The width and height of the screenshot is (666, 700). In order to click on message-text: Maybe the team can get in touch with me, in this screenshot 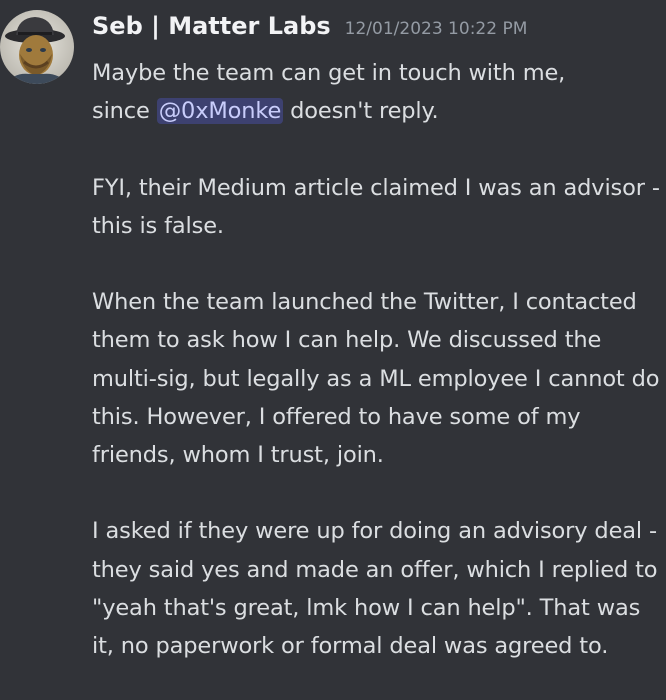, I will do `click(329, 73)`.